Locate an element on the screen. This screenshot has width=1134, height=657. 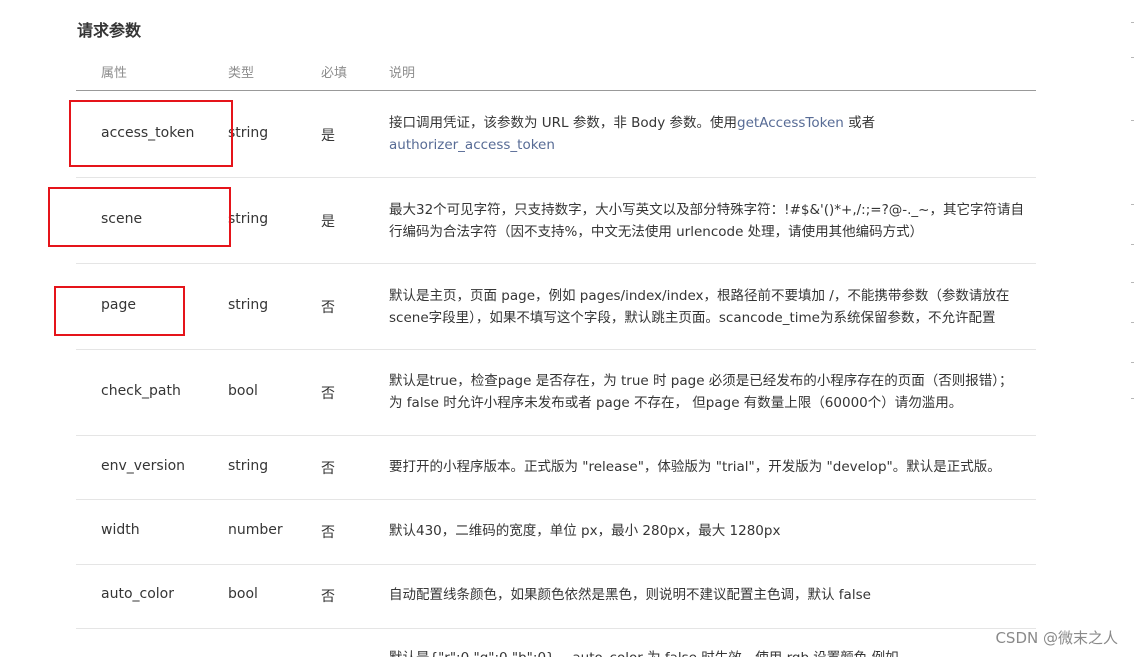
section-title: 请求参数 is located at coordinates (109, 30).